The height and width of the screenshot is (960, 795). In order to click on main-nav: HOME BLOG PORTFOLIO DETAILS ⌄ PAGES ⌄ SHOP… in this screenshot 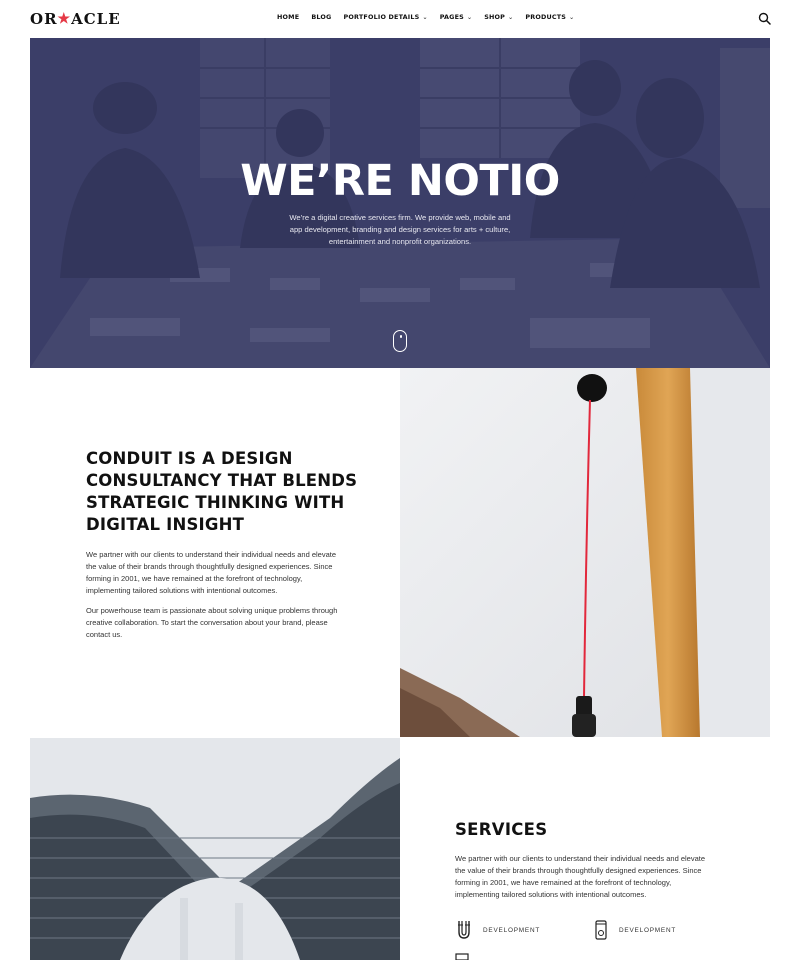, I will do `click(431, 17)`.